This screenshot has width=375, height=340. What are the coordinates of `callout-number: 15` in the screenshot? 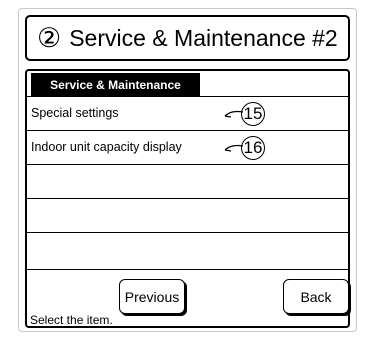 It's located at (253, 114).